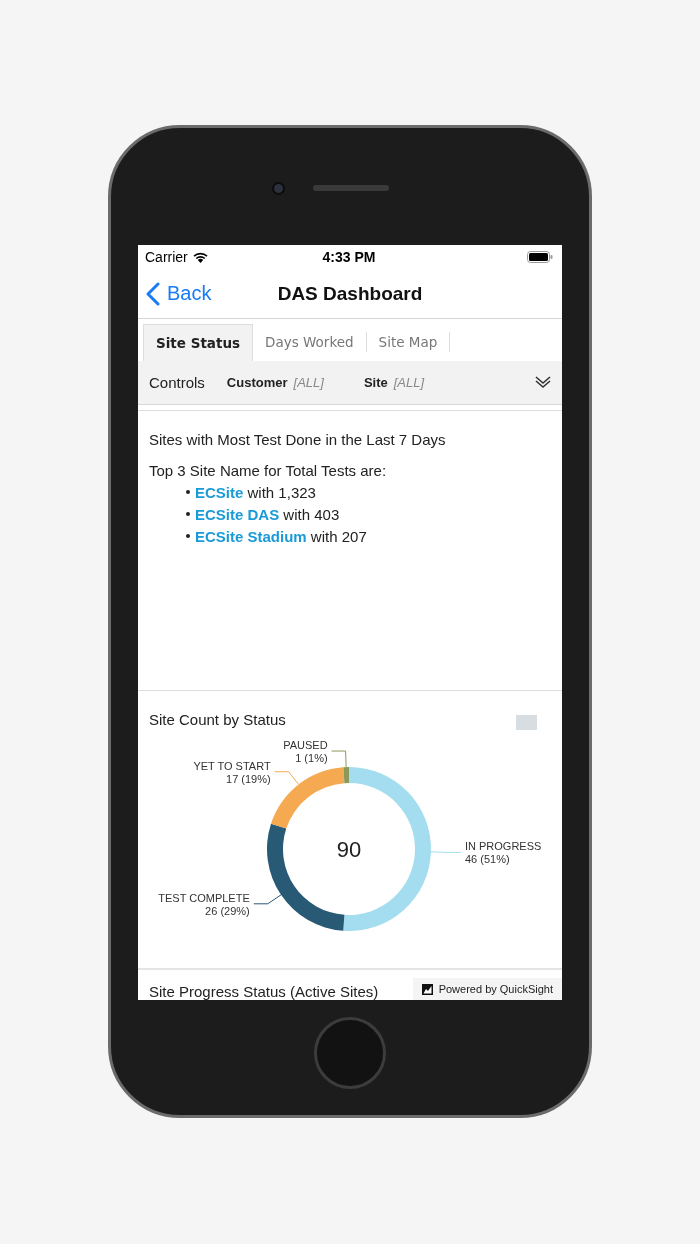  What do you see at coordinates (526, 722) in the screenshot?
I see `legend-toggle-icon` at bounding box center [526, 722].